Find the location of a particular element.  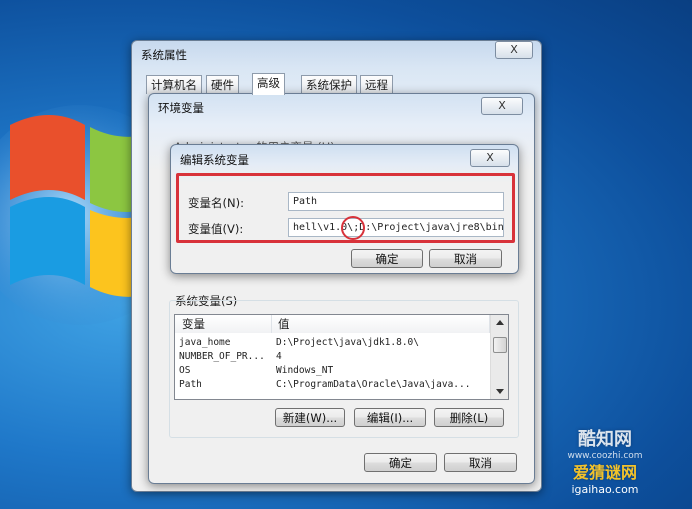

button-label: 删除(L) is located at coordinates (469, 418).